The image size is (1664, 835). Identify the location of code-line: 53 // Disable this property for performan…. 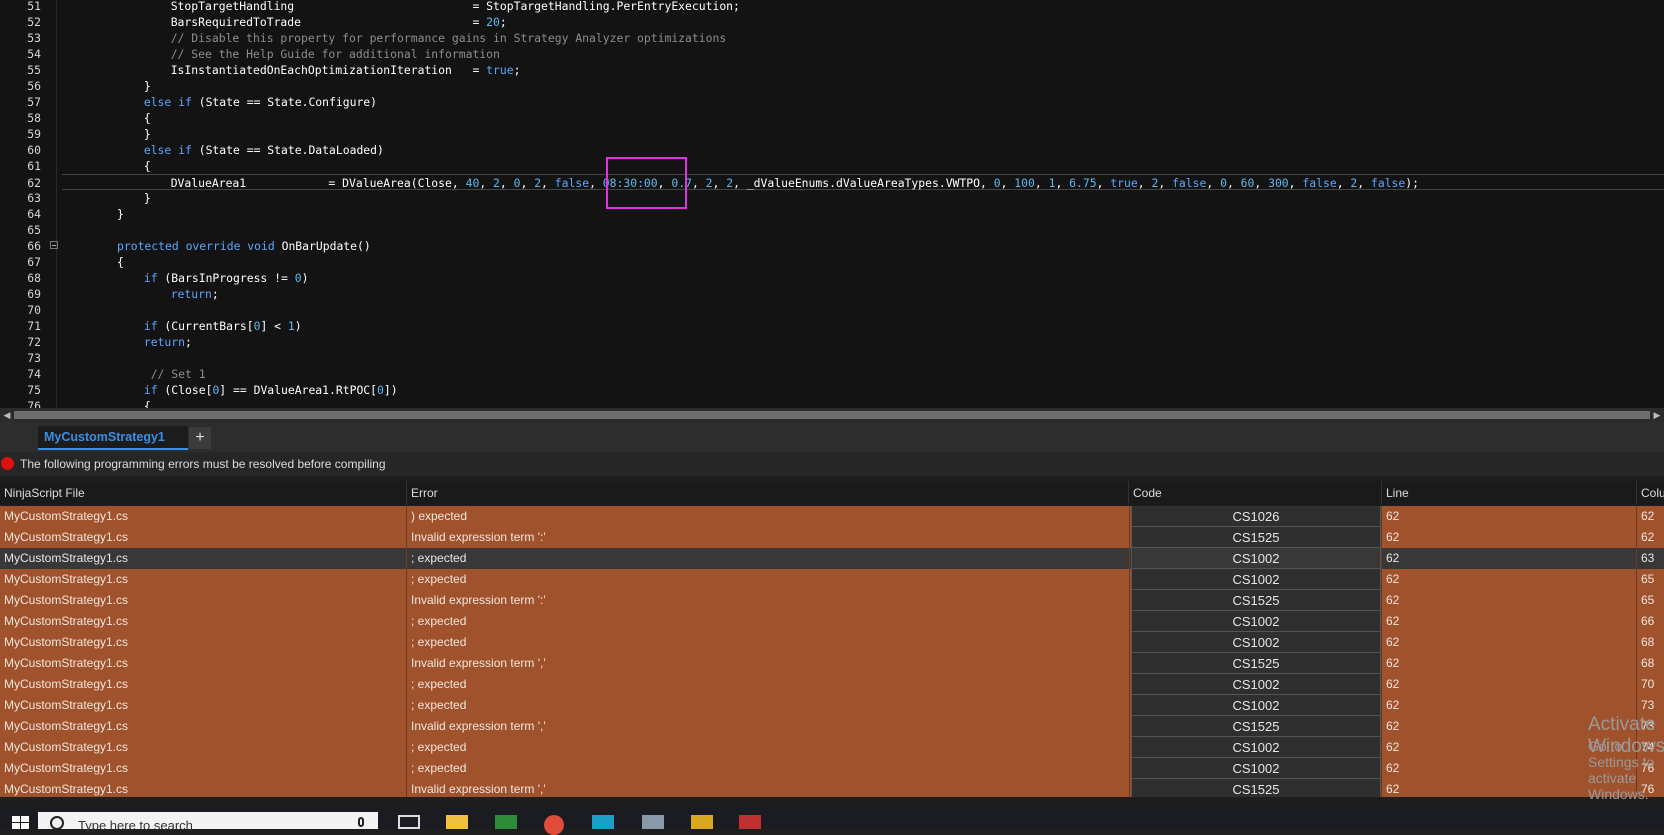
(832, 38).